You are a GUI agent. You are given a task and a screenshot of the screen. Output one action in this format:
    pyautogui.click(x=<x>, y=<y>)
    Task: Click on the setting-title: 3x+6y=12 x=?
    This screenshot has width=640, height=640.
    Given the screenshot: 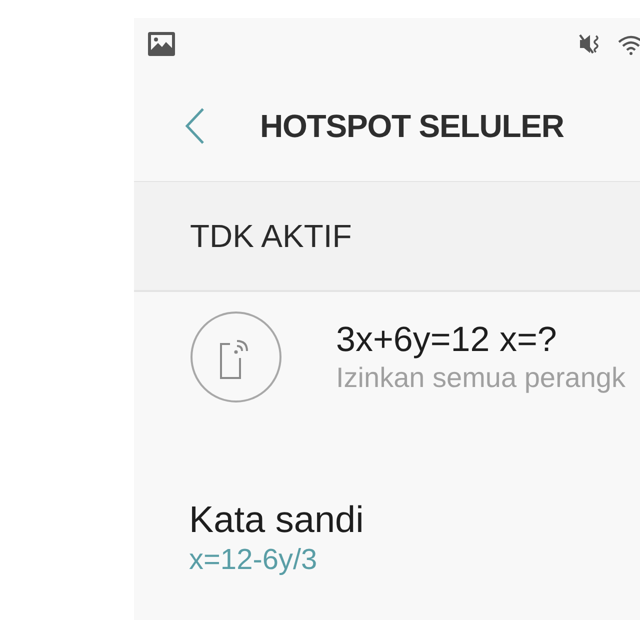 What is the action you would take?
    pyautogui.click(x=447, y=340)
    